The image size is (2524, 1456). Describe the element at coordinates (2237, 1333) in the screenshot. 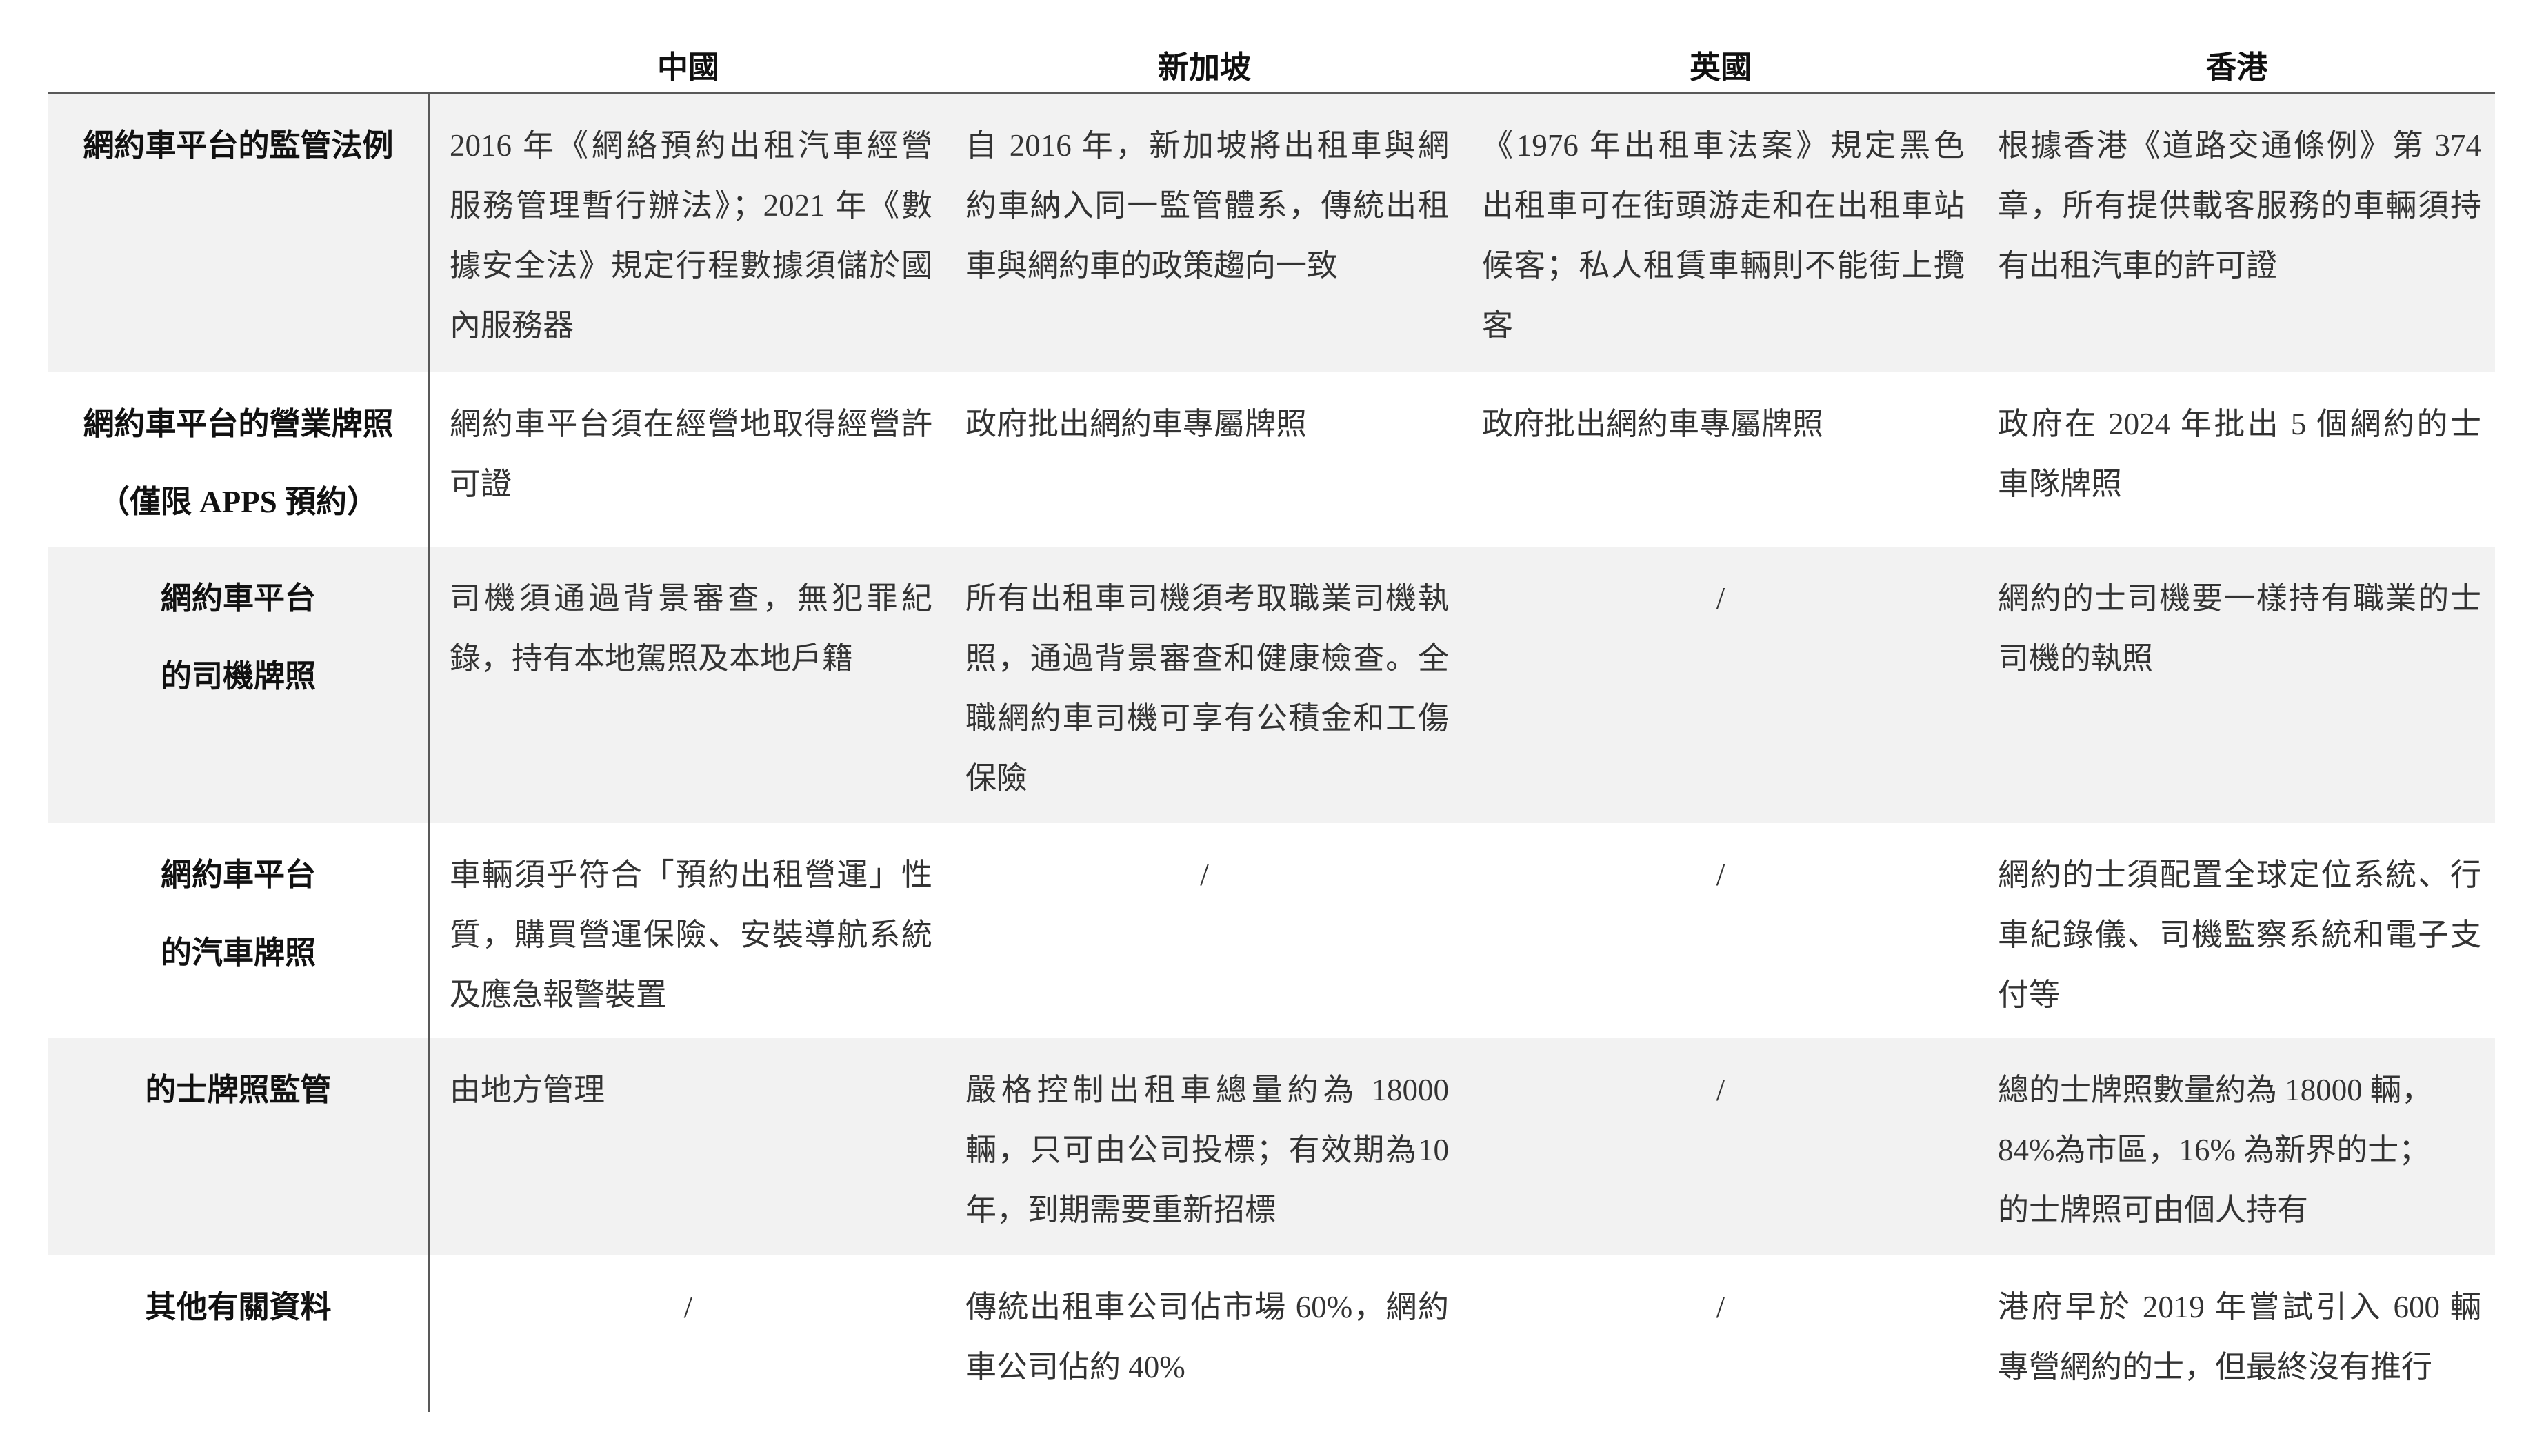

I see `cell-hong-kong: 港府早於 2019 年嘗試引入 600 輛 專營網約的士，但最終沒有推行` at that location.